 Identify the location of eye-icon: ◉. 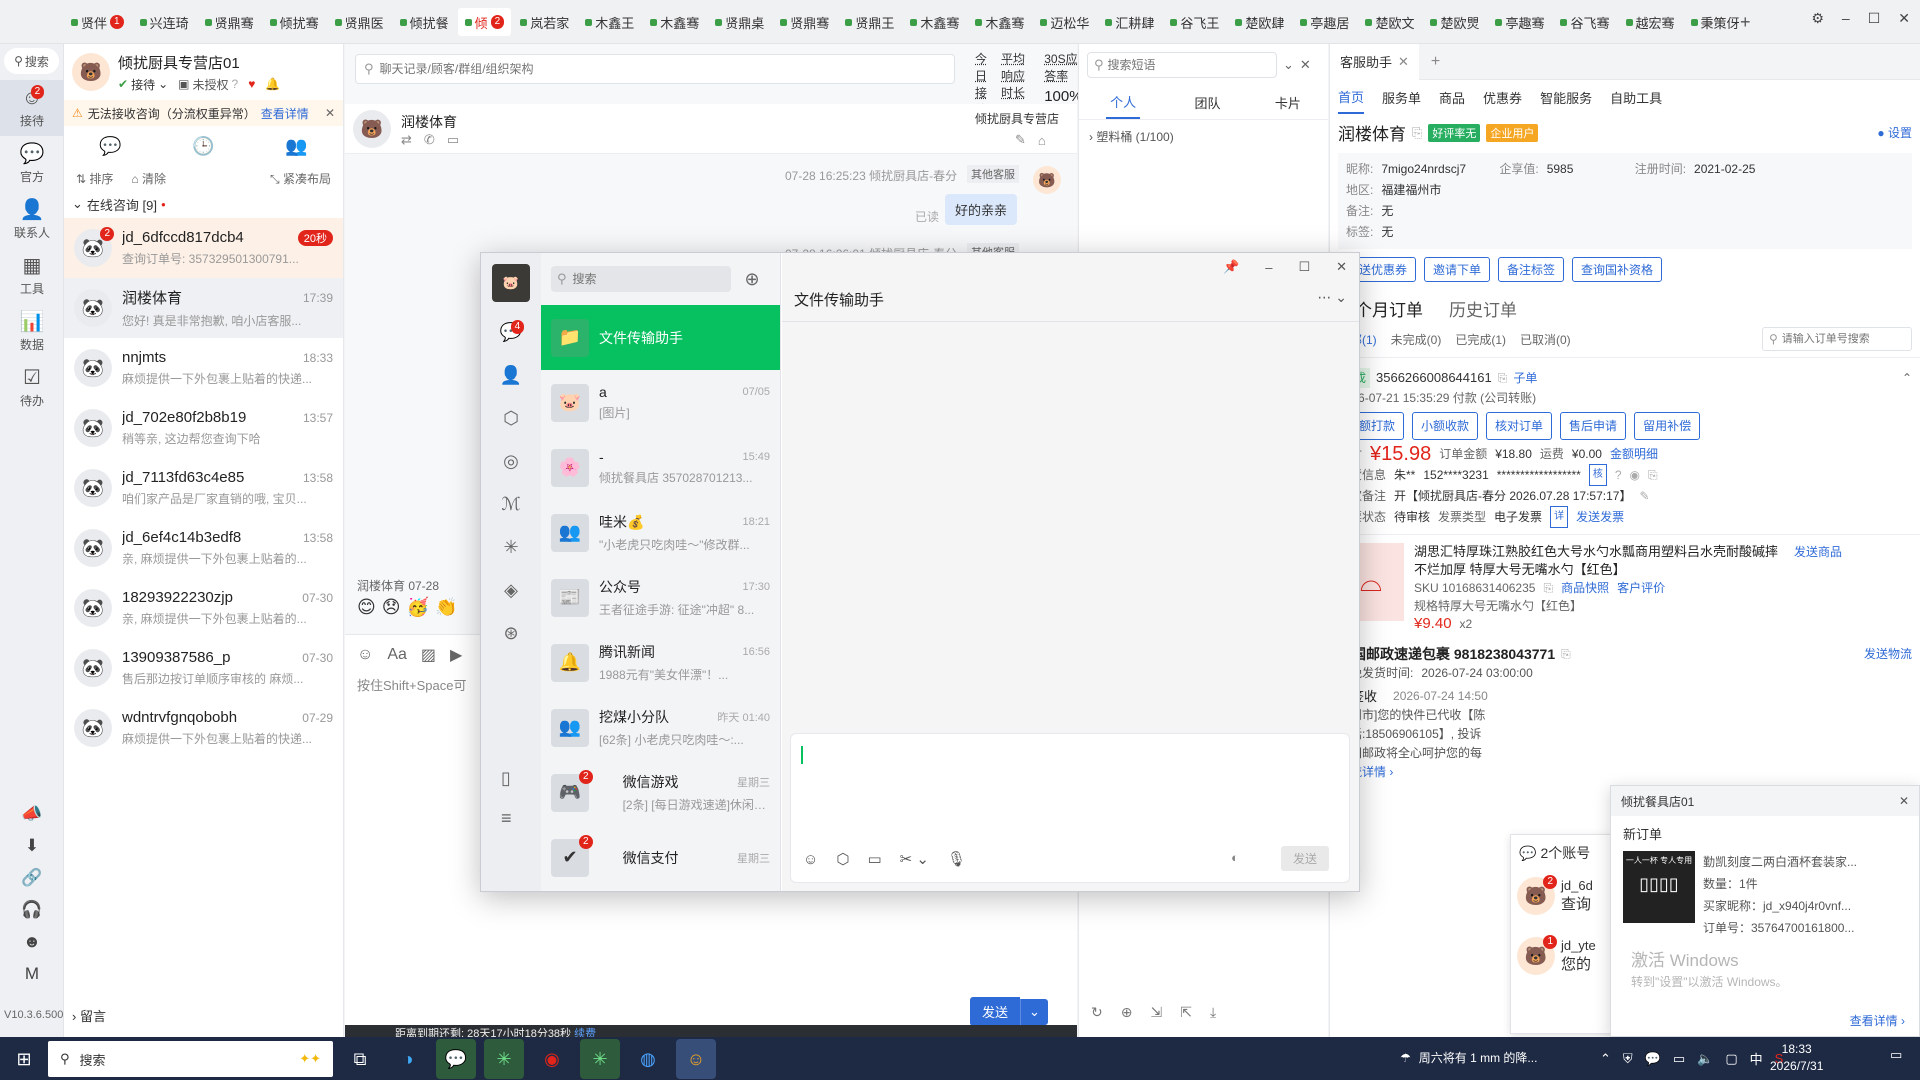
(1635, 475).